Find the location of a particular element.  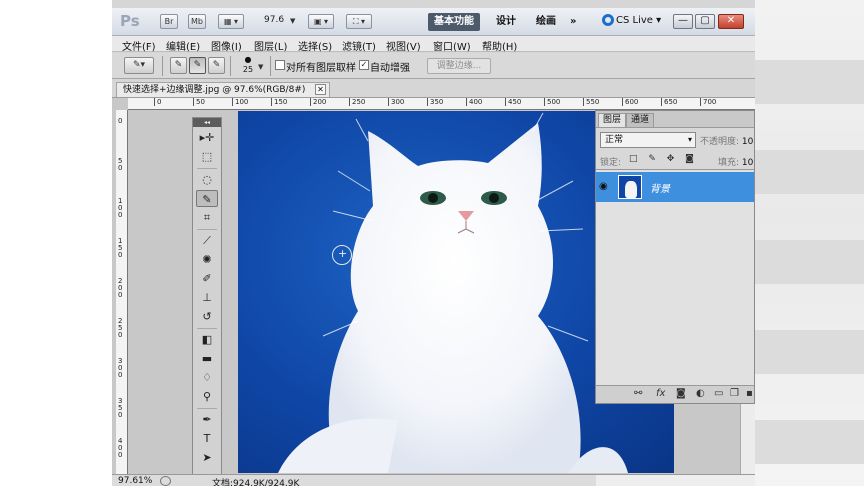

status-info-icon is located at coordinates (165, 481).